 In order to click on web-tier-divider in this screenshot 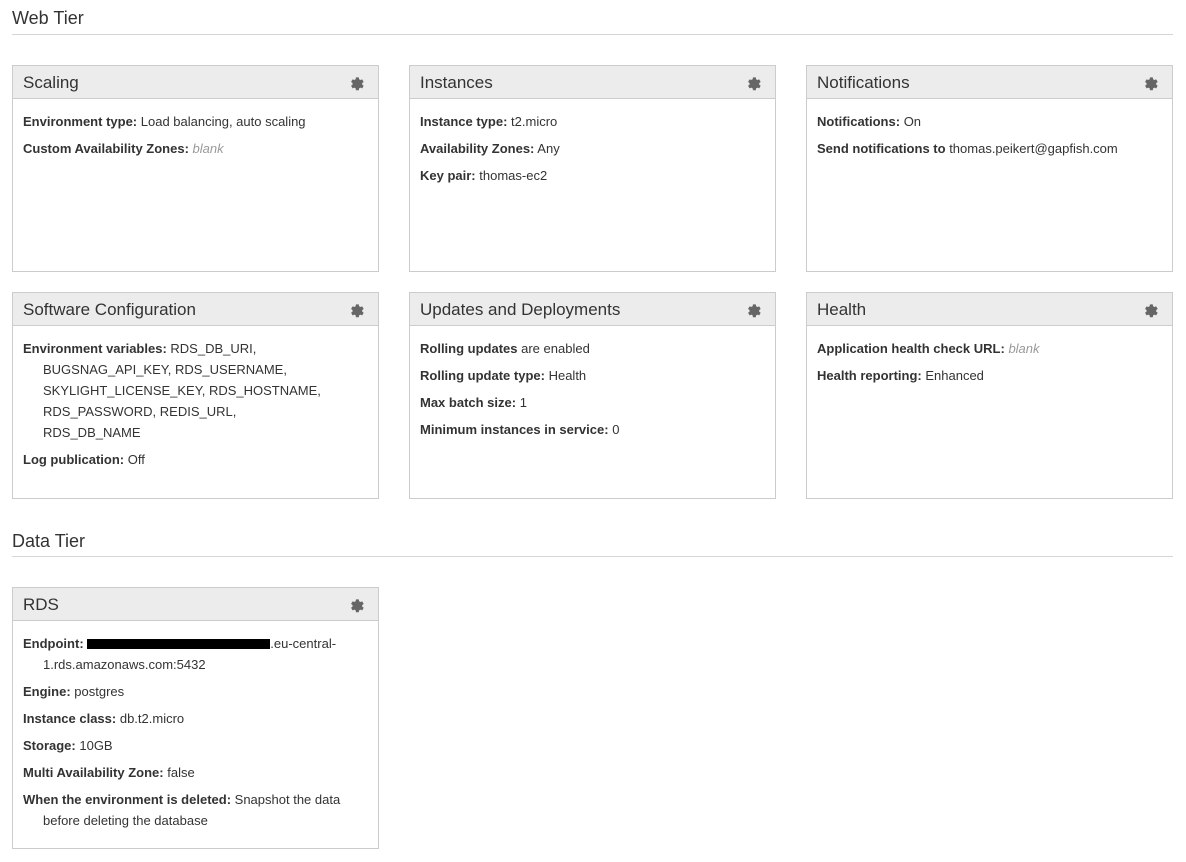, I will do `click(592, 34)`.